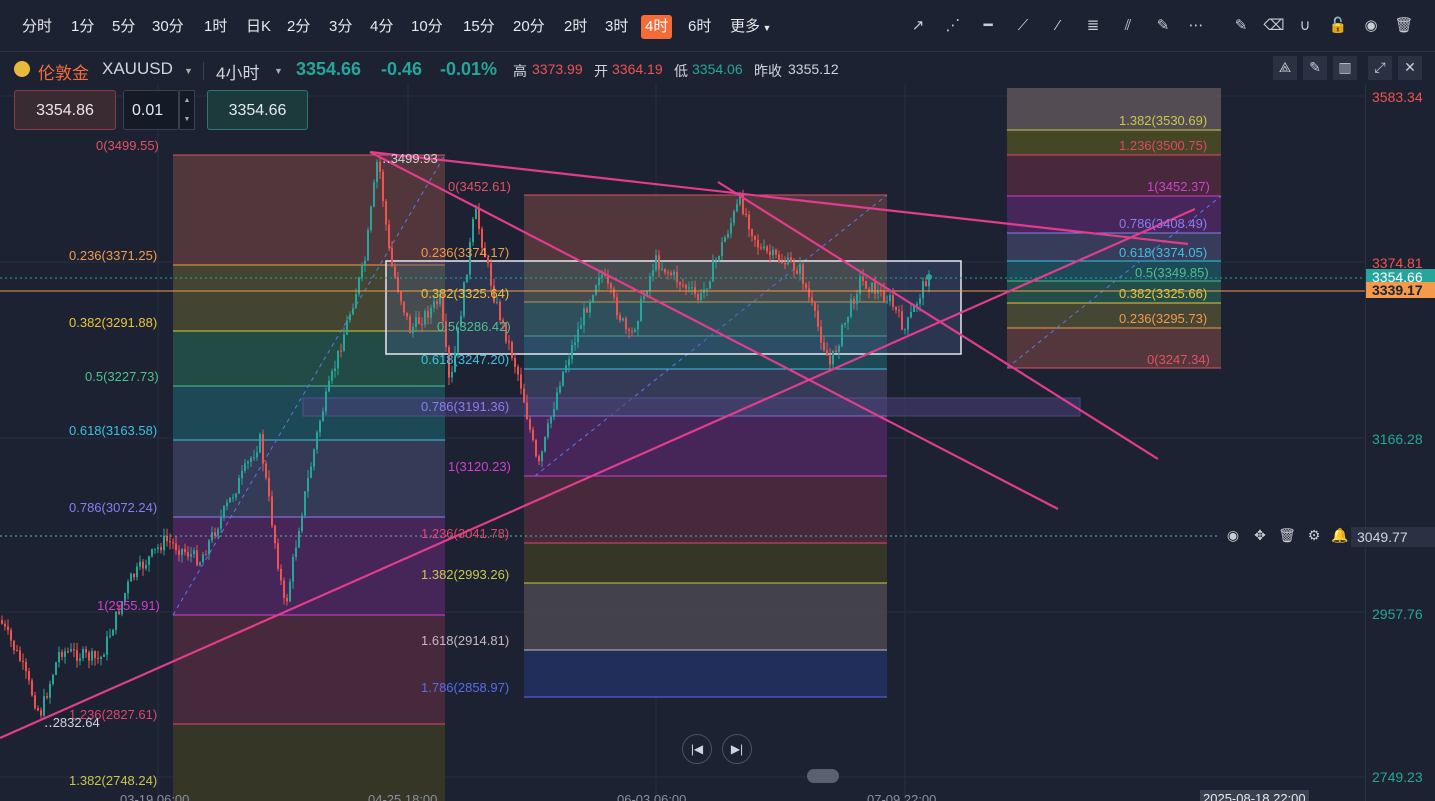 The image size is (1435, 801). I want to click on tf-10m: 10分, so click(427, 27).